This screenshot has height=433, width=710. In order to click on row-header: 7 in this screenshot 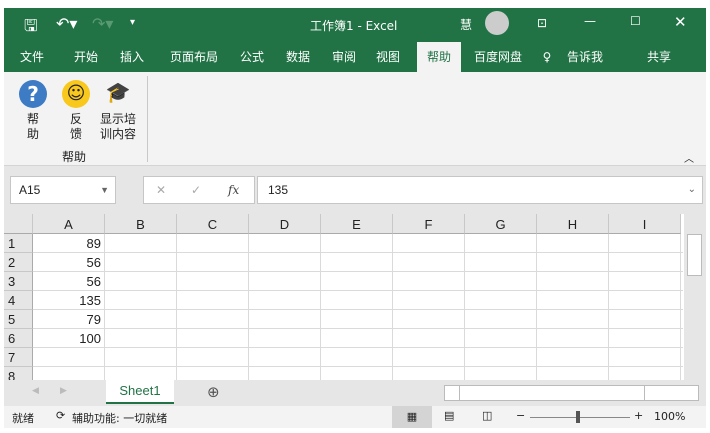, I will do `click(18, 357)`.